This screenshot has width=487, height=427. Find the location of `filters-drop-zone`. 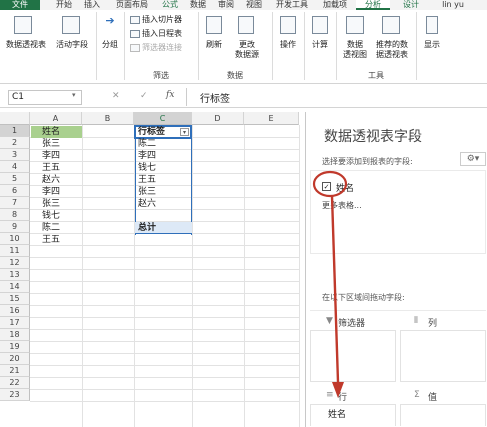

filters-drop-zone is located at coordinates (353, 356).